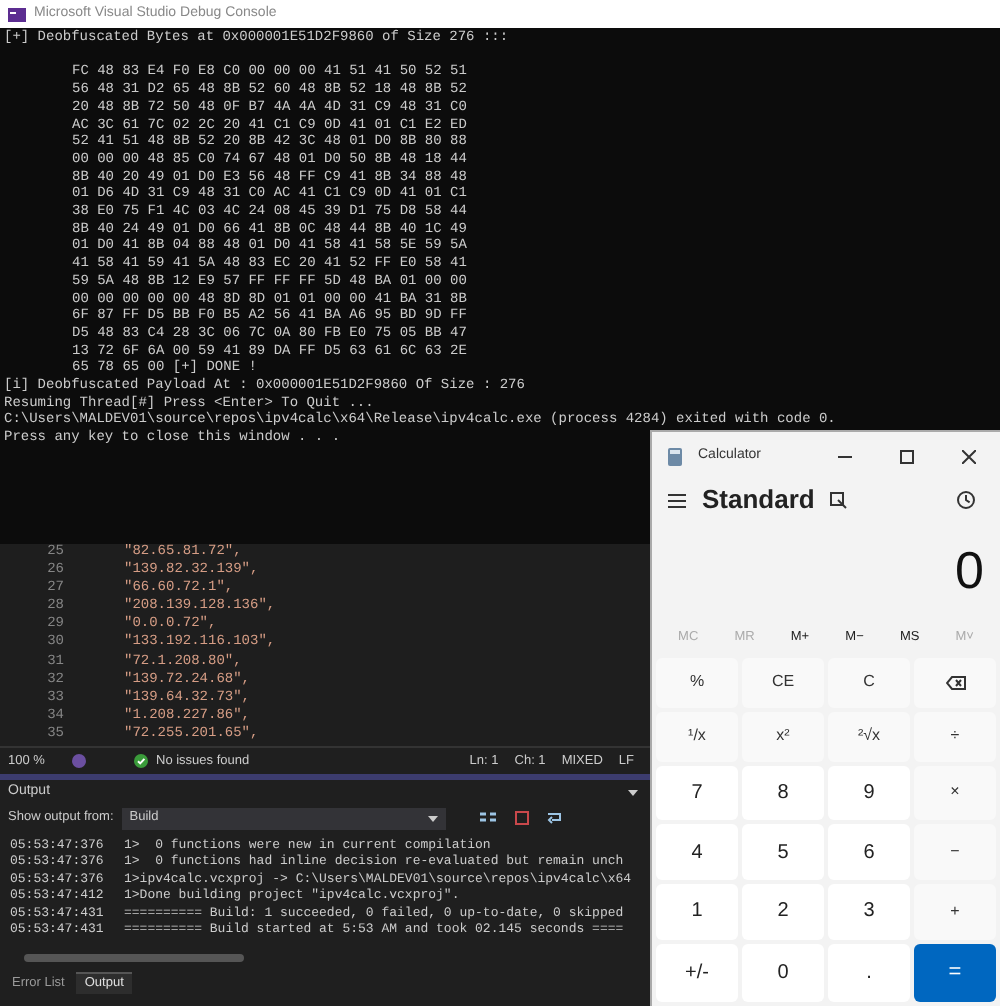 The width and height of the screenshot is (1000, 1006). What do you see at coordinates (869, 912) in the screenshot?
I see `calculator-key: 3` at bounding box center [869, 912].